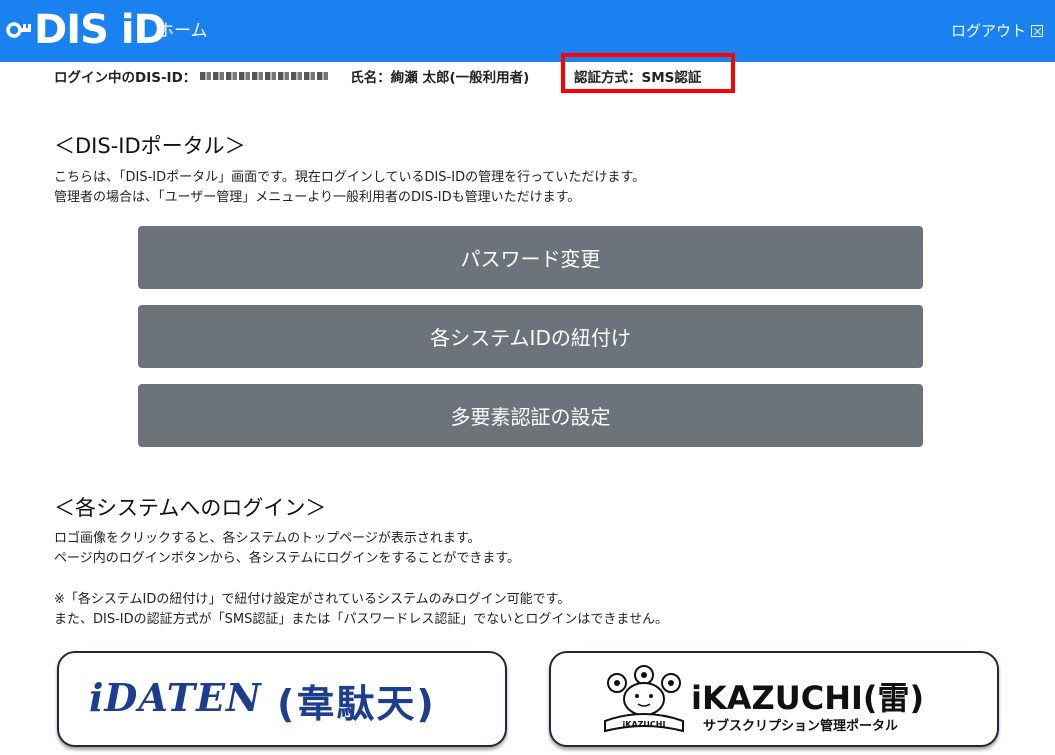  Describe the element at coordinates (100, 30) in the screenshot. I see `logo-text: DIS iD` at that location.